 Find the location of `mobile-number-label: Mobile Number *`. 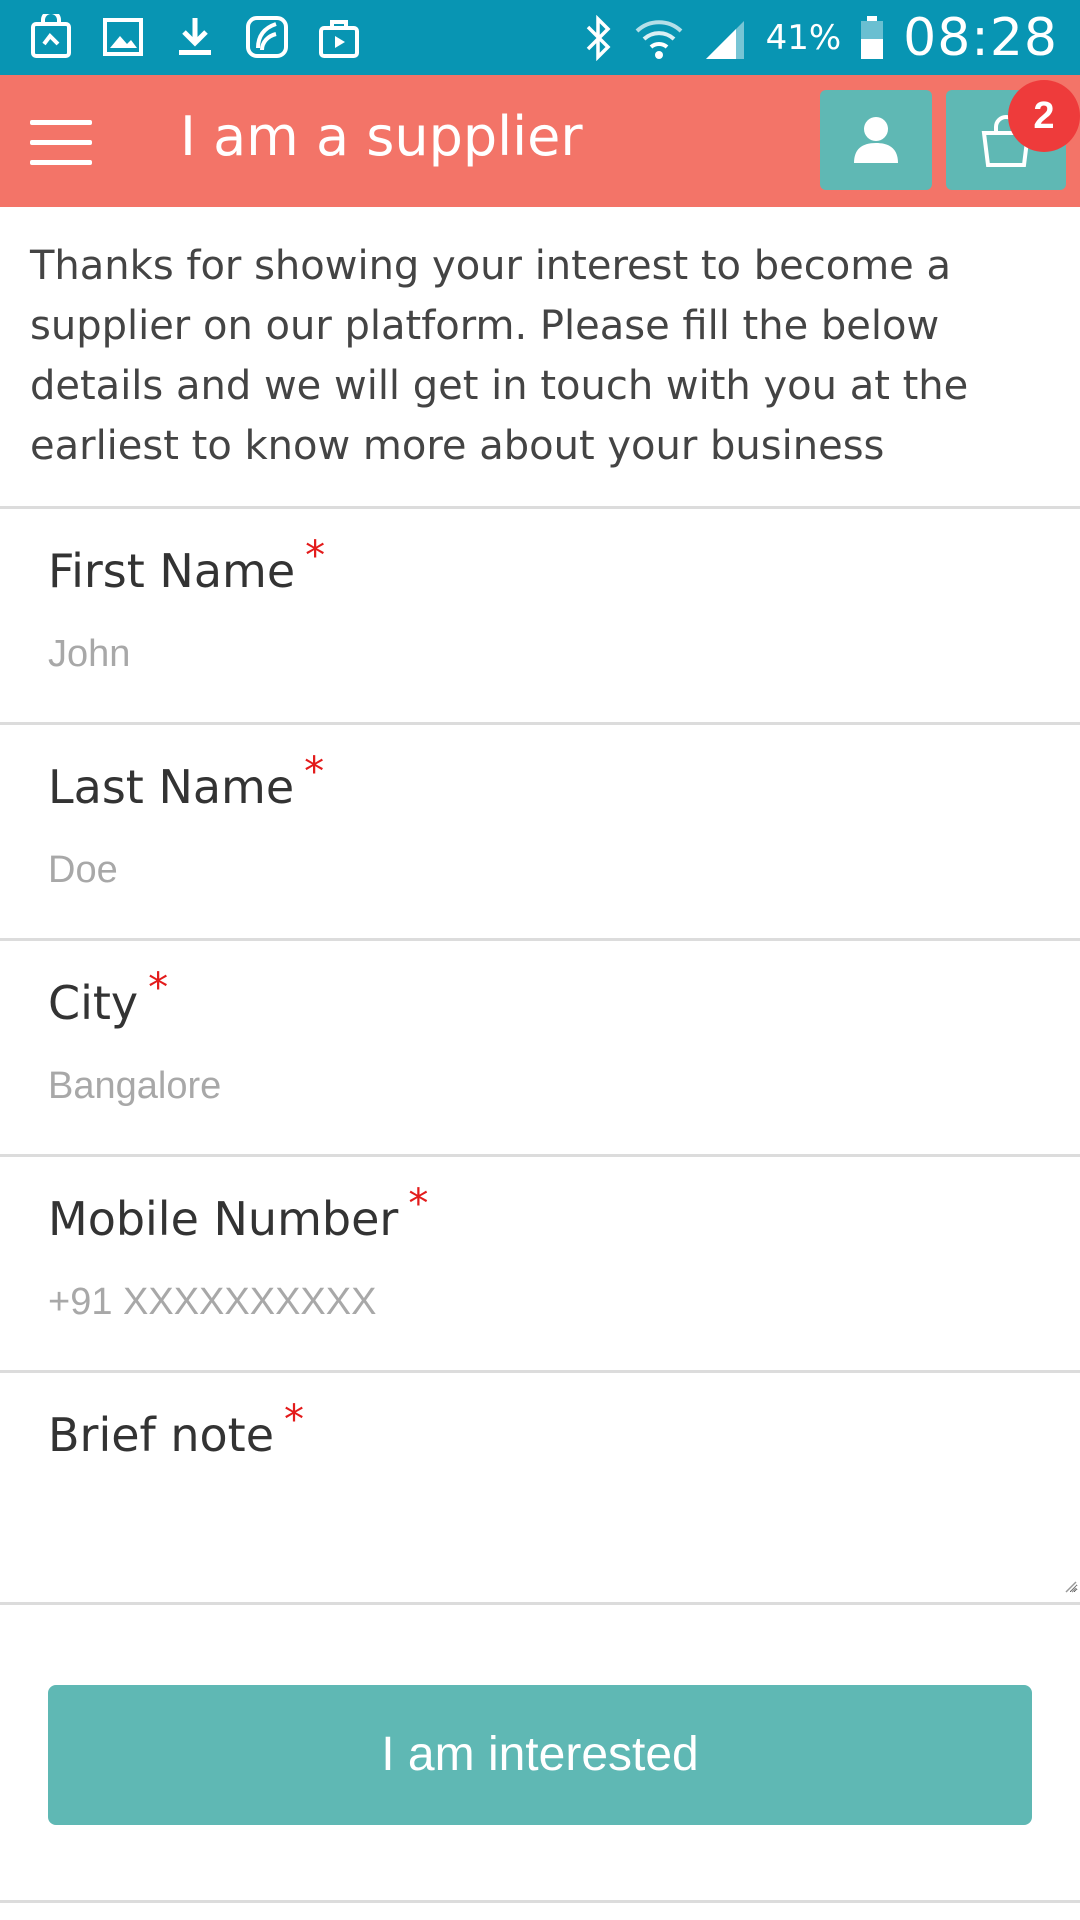

mobile-number-label: Mobile Number * is located at coordinates (238, 1213).